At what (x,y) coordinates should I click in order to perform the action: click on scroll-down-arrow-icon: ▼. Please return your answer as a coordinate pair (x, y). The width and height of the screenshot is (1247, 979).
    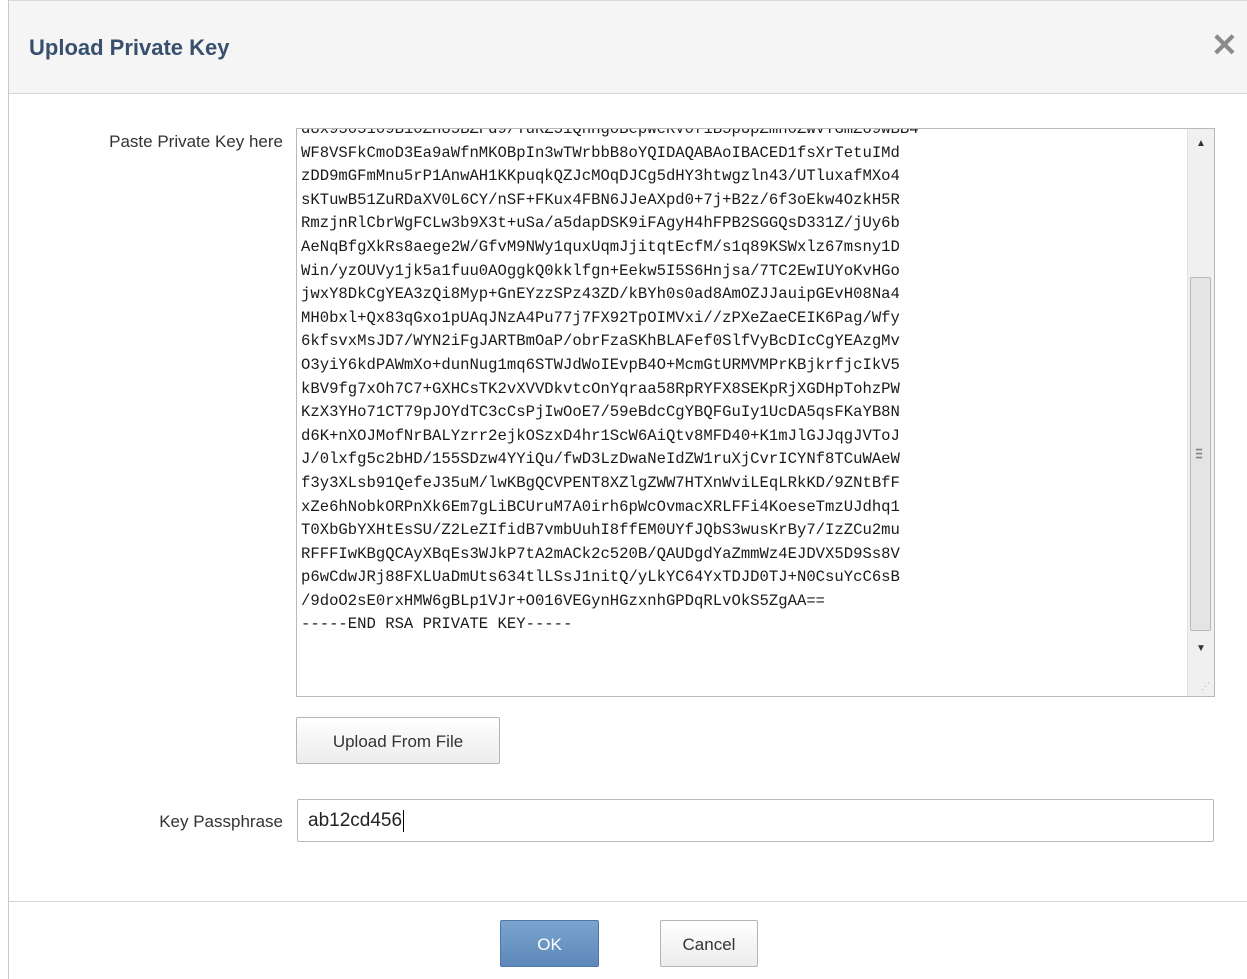
    Looking at the image, I should click on (1201, 649).